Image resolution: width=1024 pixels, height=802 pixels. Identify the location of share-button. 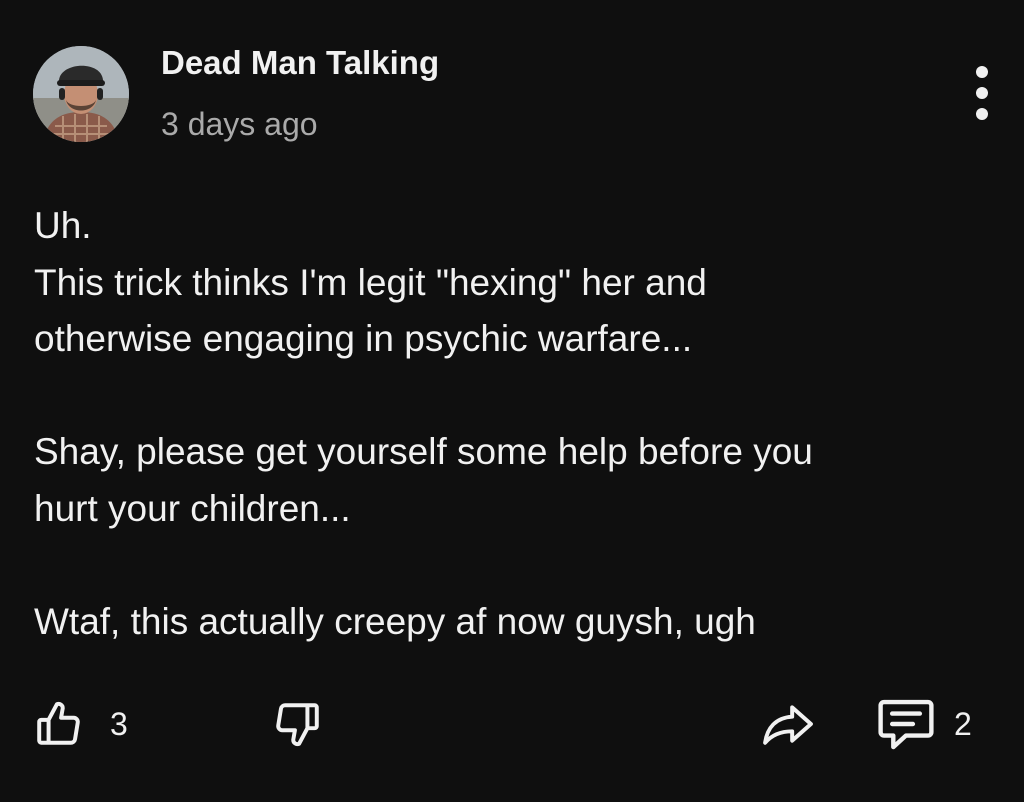
(788, 724).